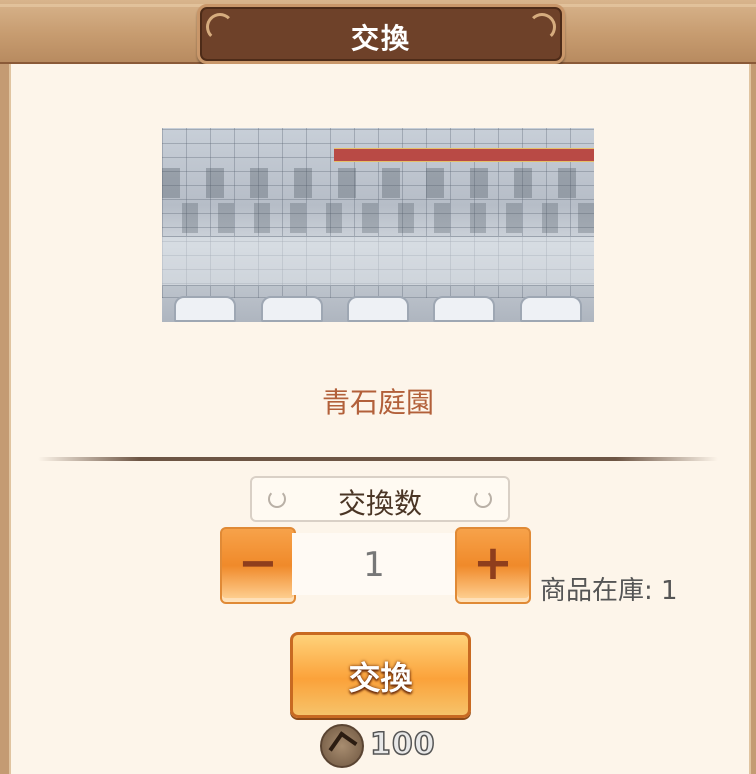  What do you see at coordinates (258, 565) in the screenshot?
I see `decrease-quantity-button: −` at bounding box center [258, 565].